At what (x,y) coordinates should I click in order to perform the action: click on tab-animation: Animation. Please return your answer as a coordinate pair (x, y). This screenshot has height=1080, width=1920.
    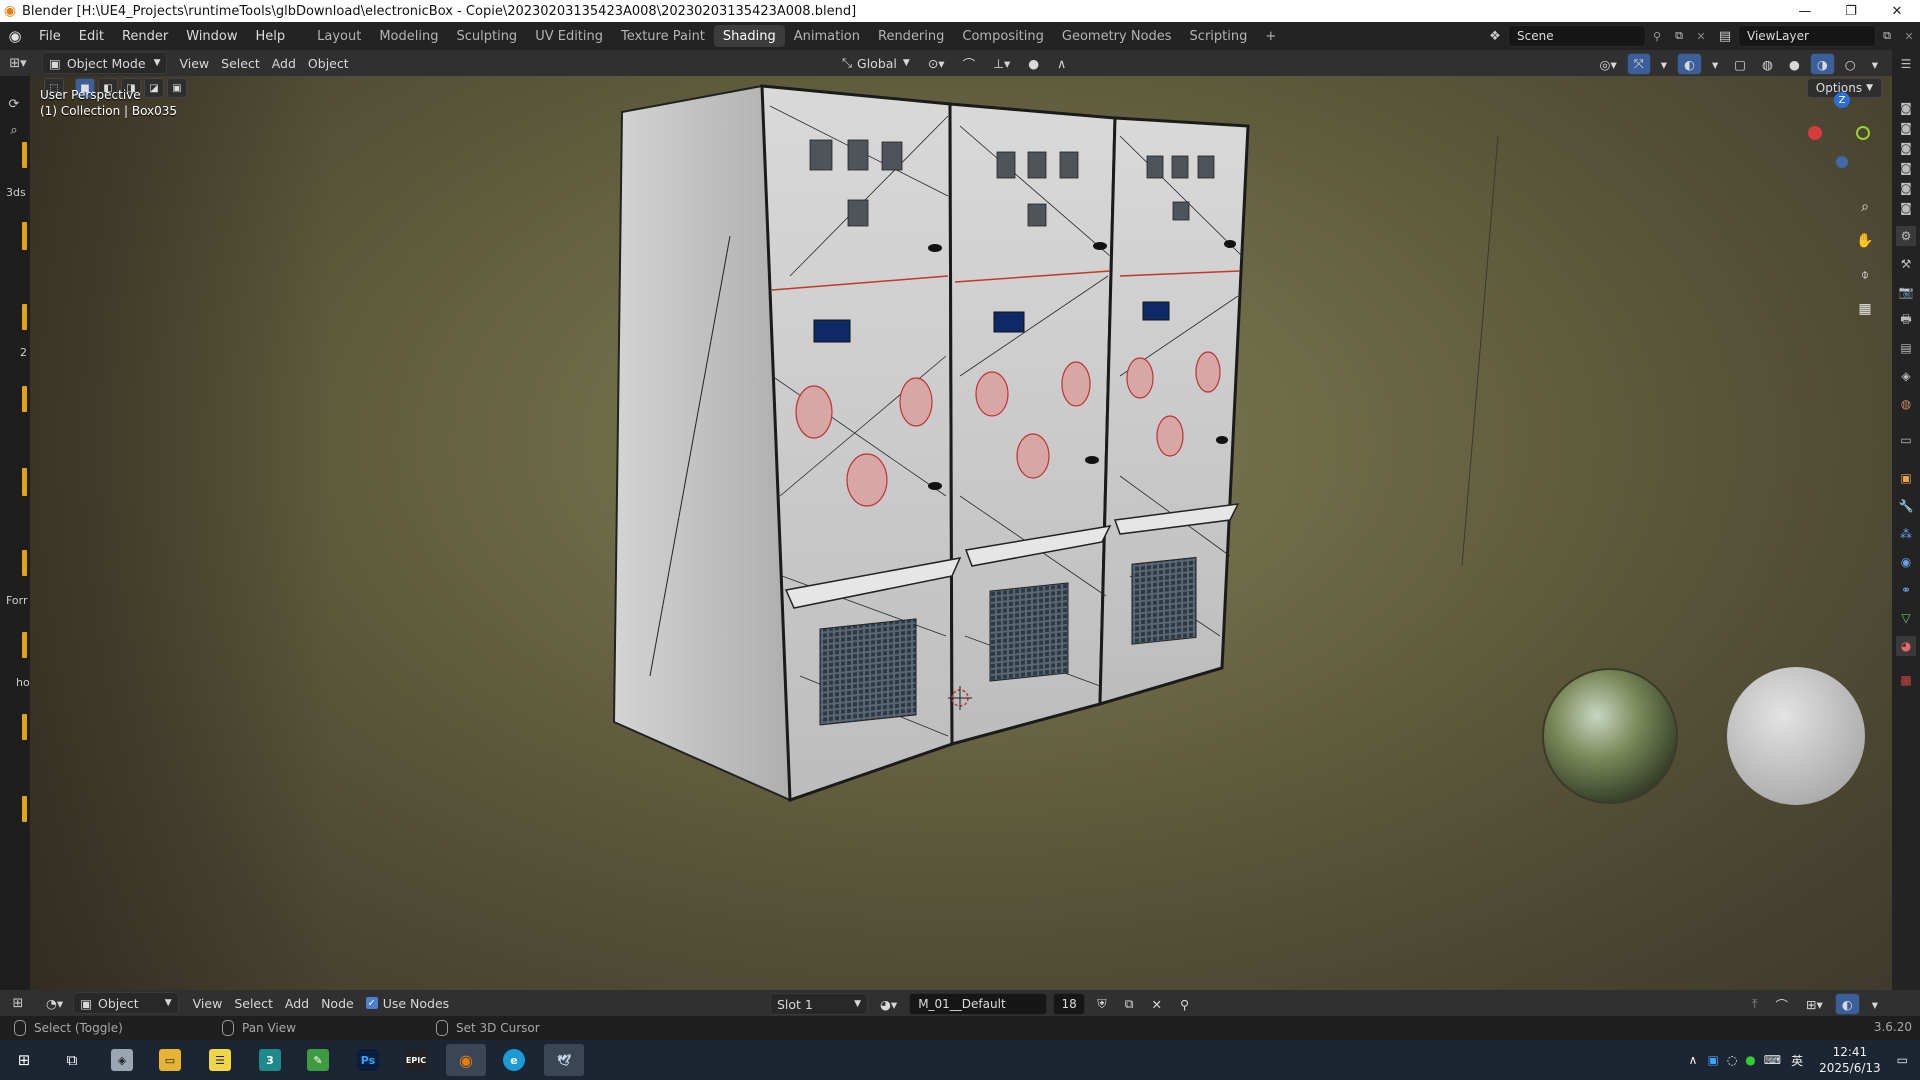
    Looking at the image, I should click on (827, 36).